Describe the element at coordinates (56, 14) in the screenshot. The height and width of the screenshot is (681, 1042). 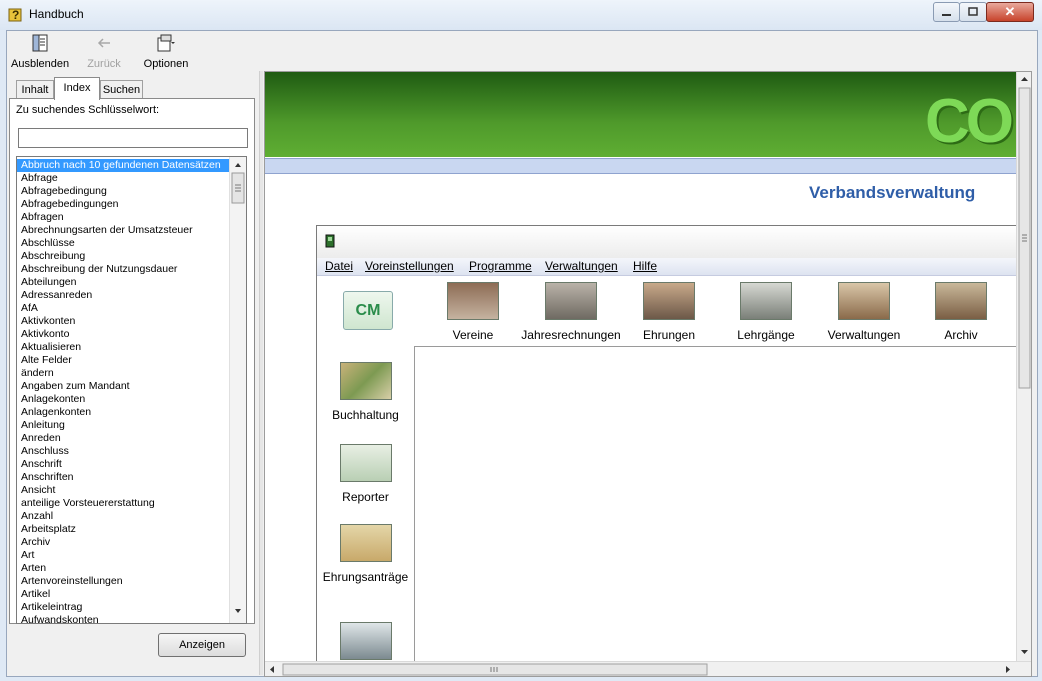
I see `window-title: Handbuch` at that location.